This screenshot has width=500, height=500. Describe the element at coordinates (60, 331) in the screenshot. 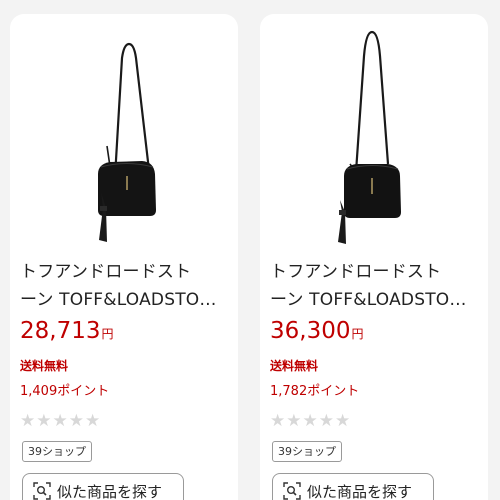

I see `price-value: 28,713` at that location.